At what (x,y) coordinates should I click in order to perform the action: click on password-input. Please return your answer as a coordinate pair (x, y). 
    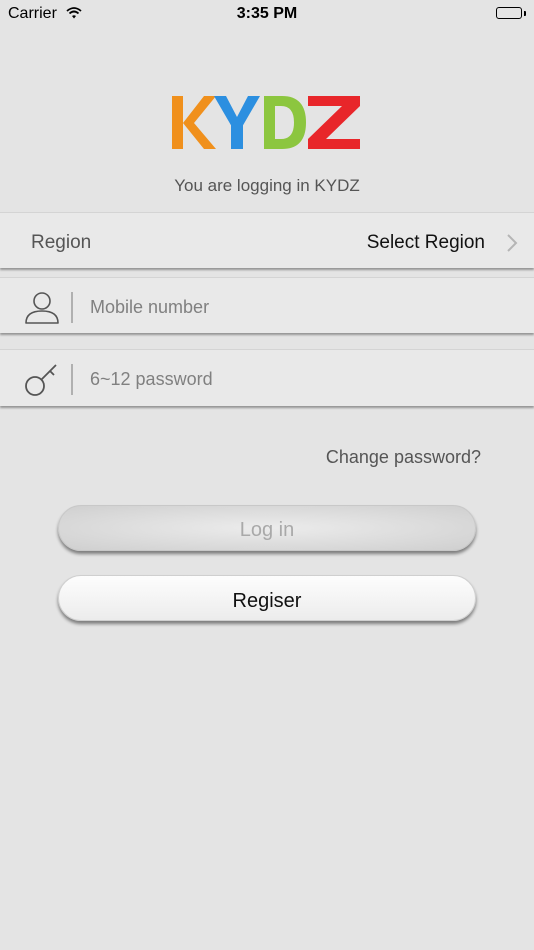
    Looking at the image, I should click on (300, 379).